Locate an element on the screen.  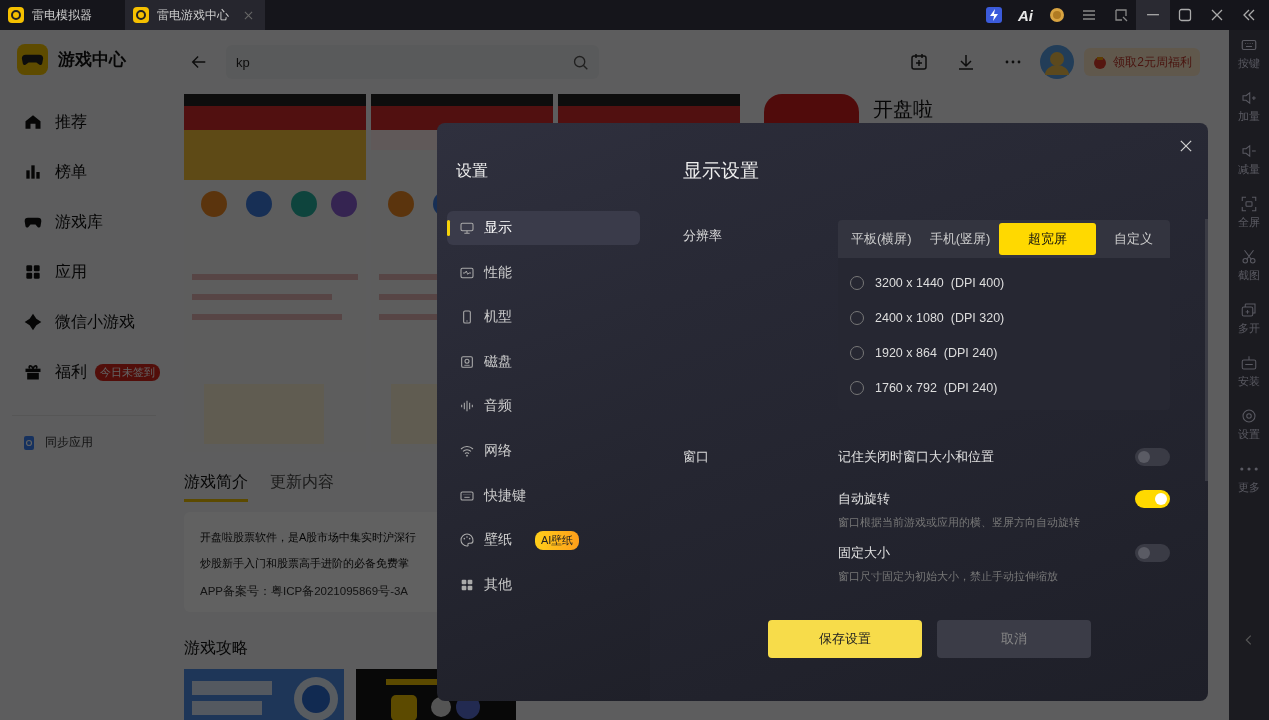
diamond-icon is located at coordinates (33, 322).